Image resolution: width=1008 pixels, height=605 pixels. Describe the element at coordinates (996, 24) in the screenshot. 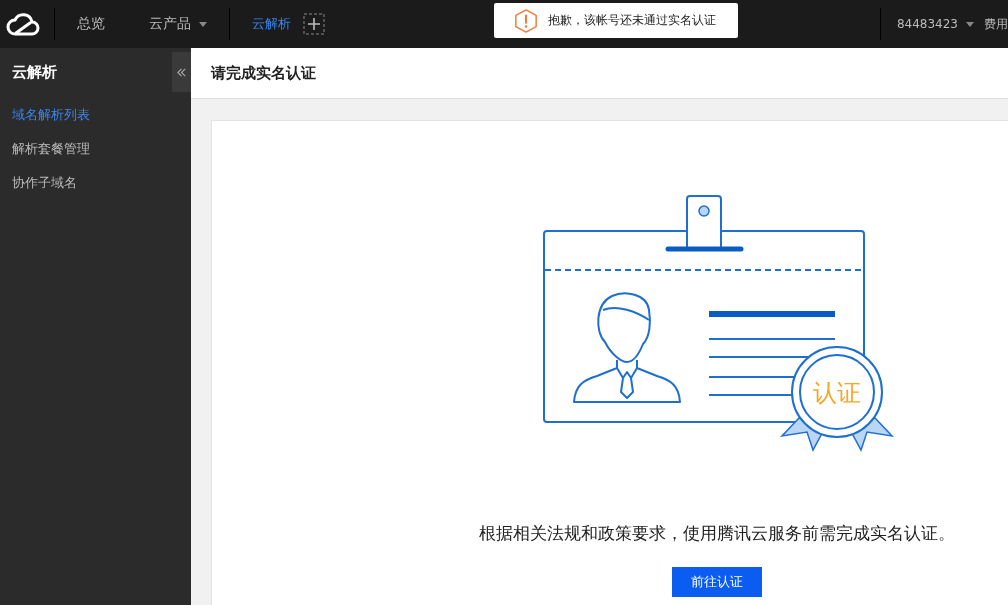

I see `fees-link: 费用` at that location.